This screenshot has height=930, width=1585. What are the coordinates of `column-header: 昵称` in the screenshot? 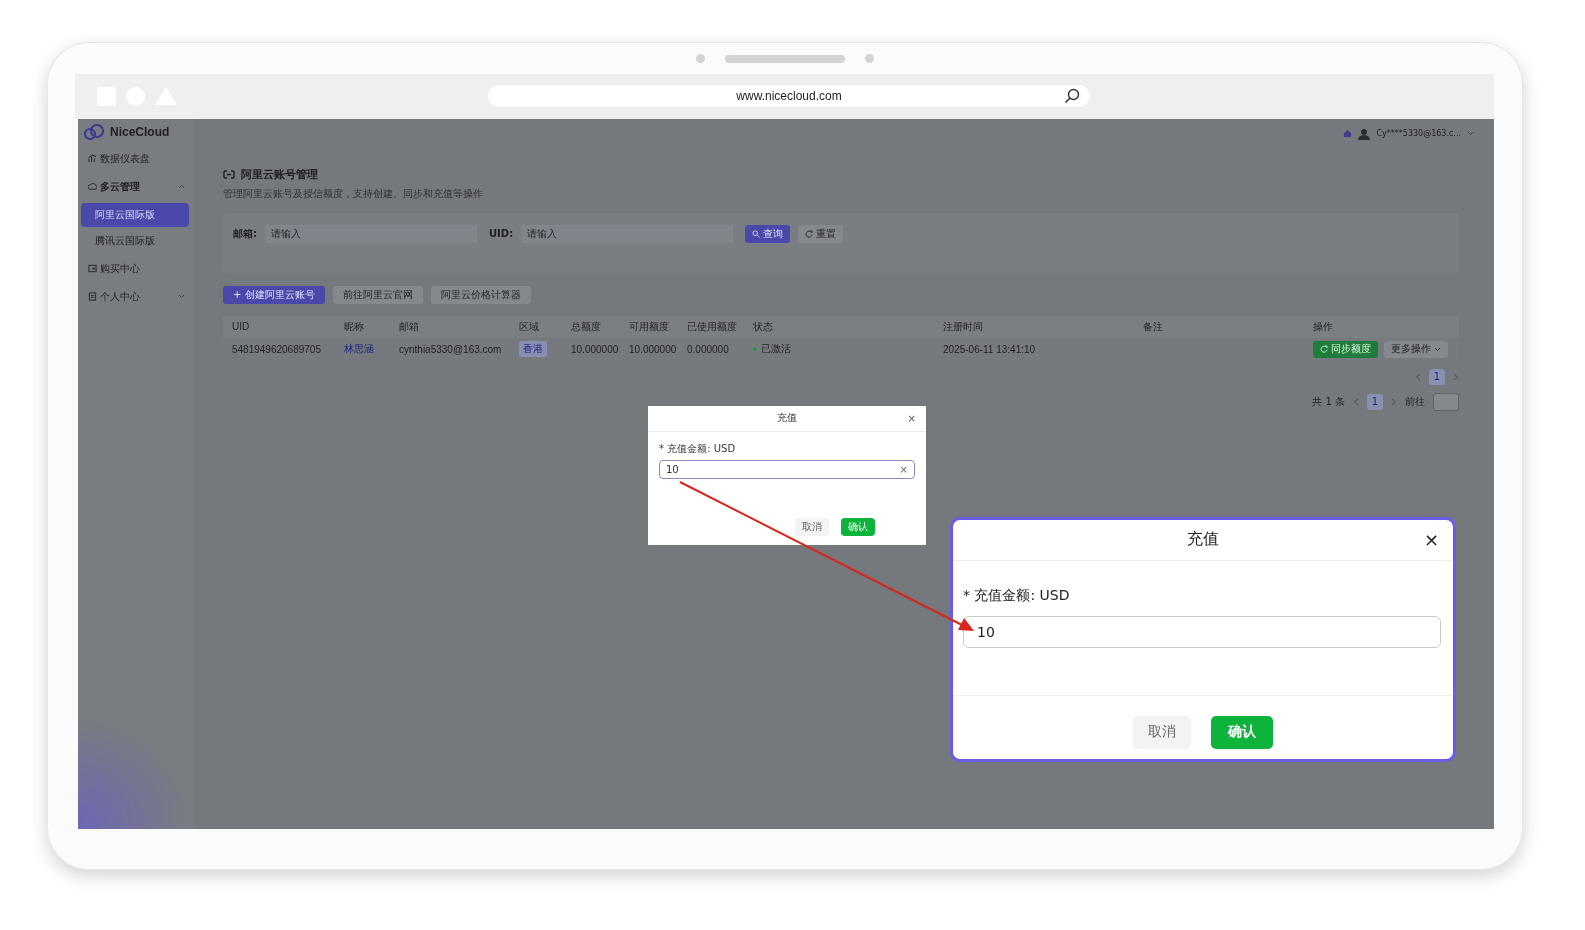 It's located at (354, 326).